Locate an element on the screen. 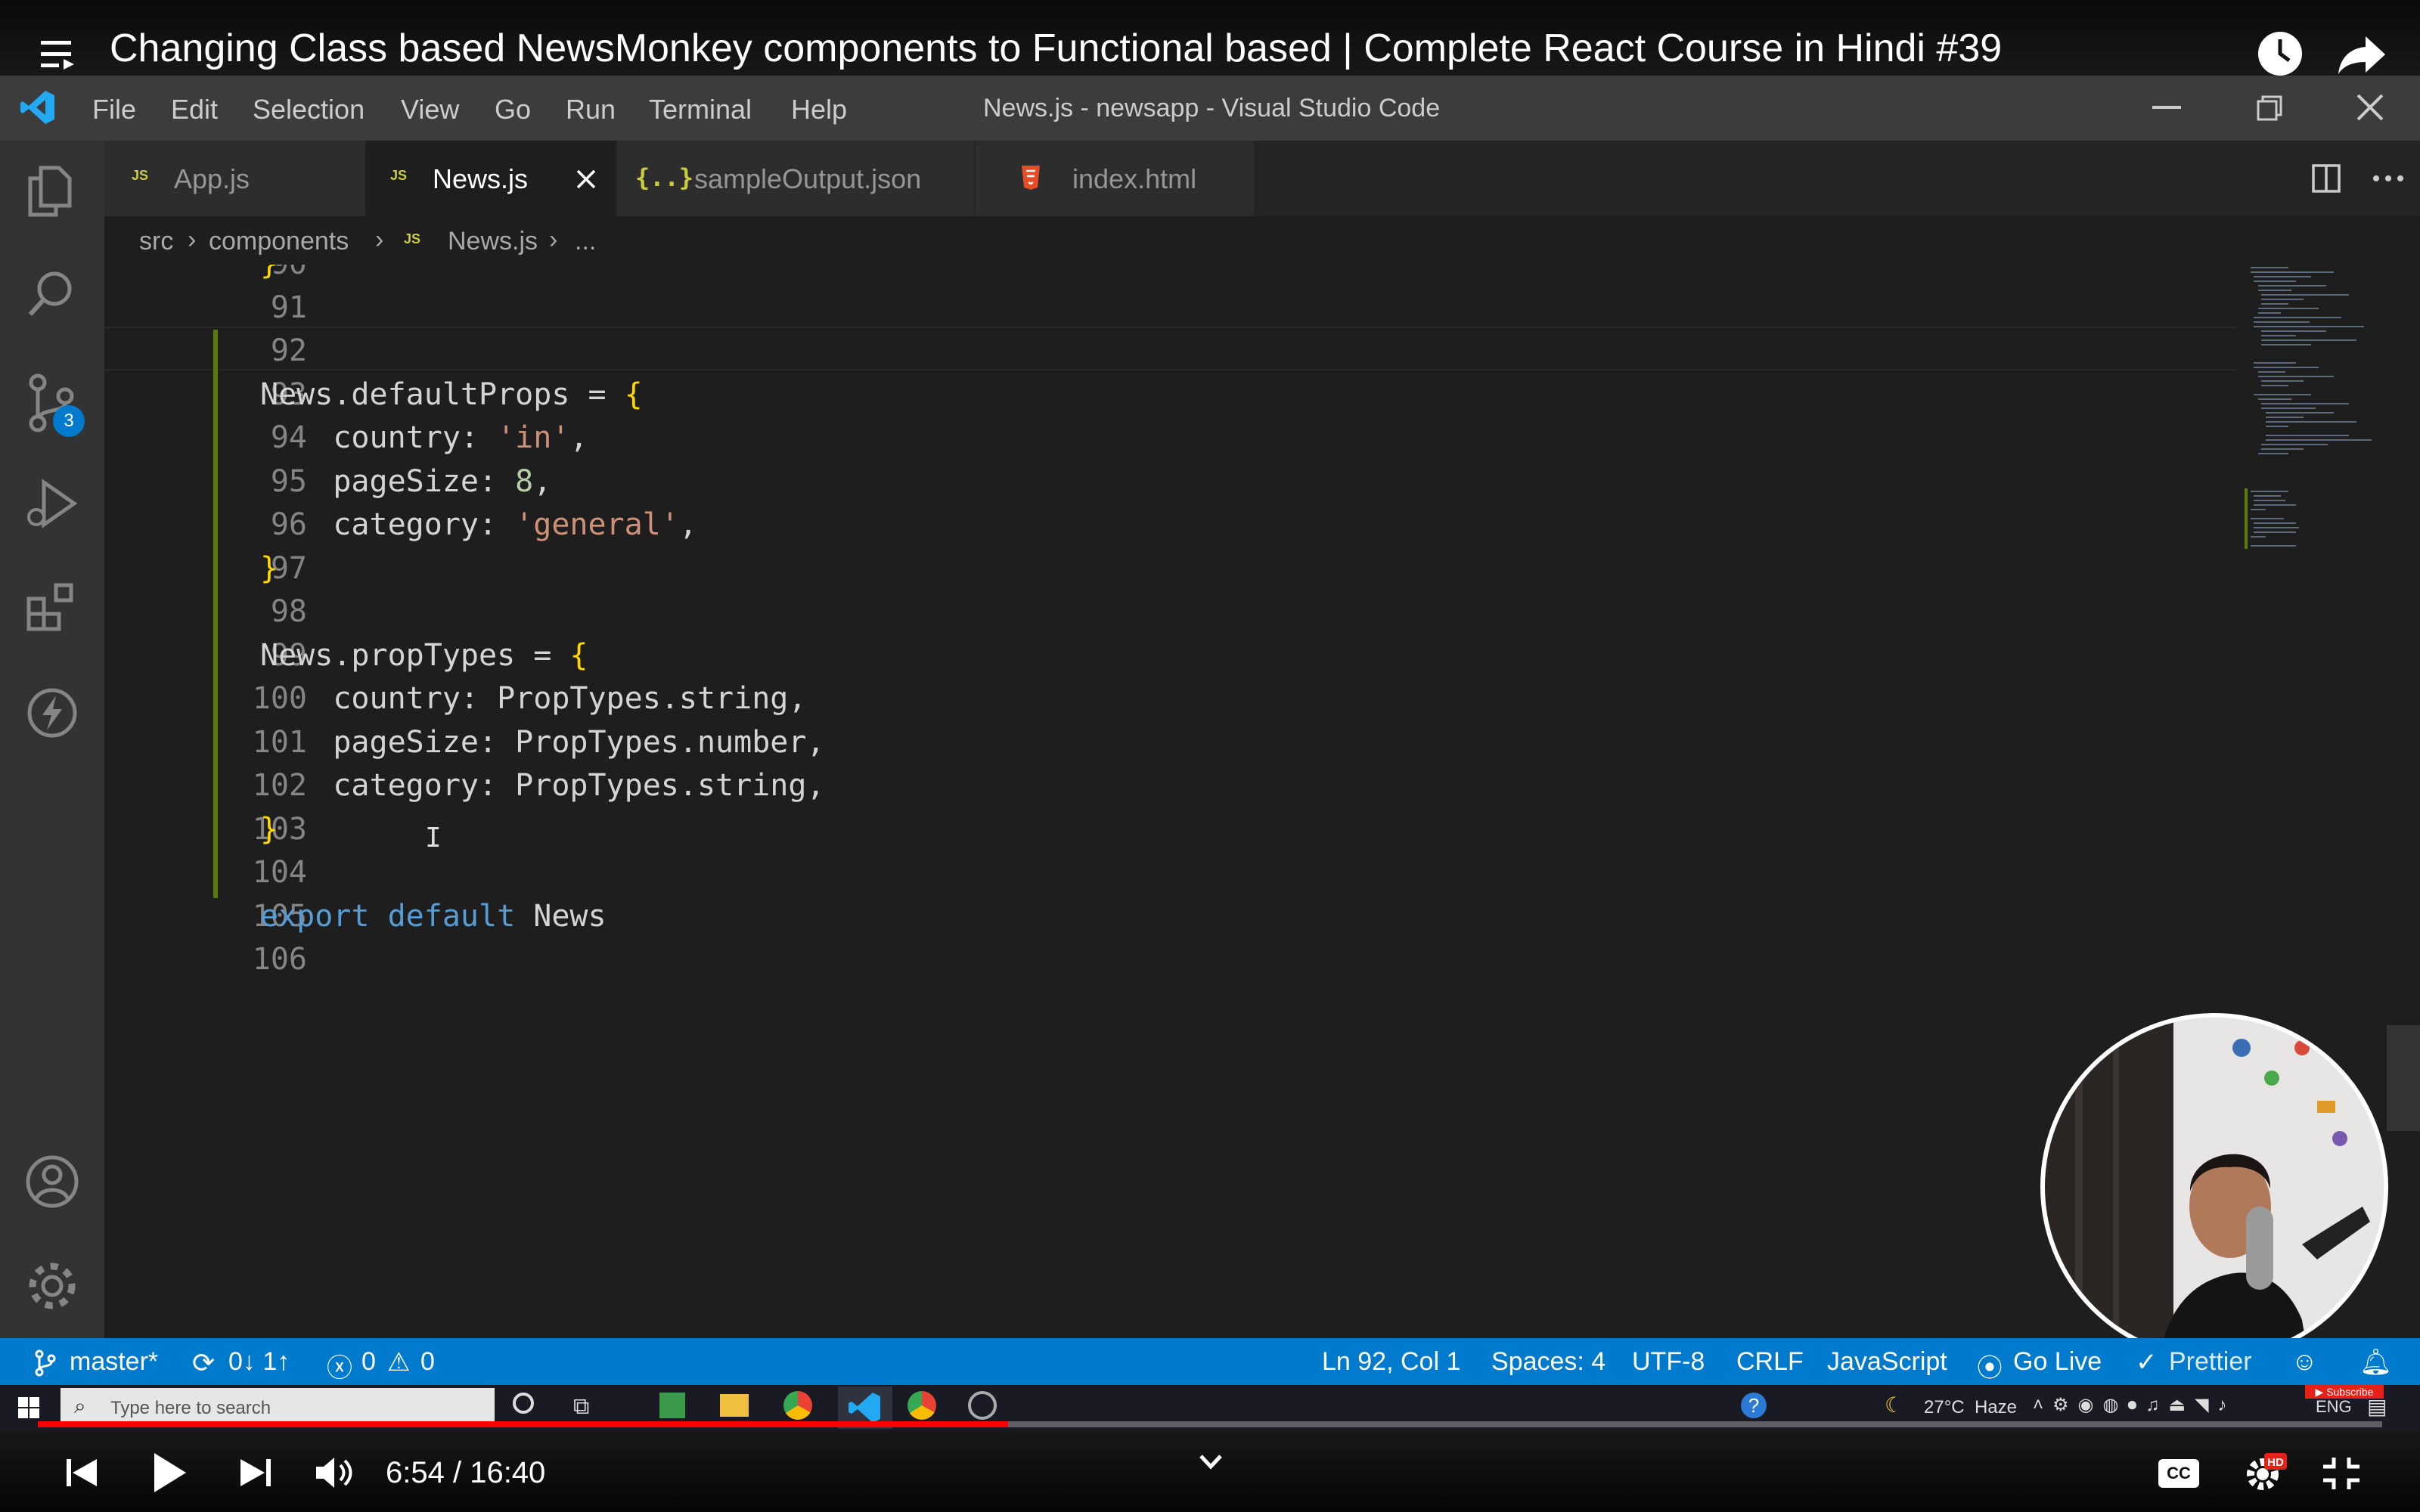 This screenshot has width=2420, height=1512. encoding: UTF-8 is located at coordinates (1668, 1362).